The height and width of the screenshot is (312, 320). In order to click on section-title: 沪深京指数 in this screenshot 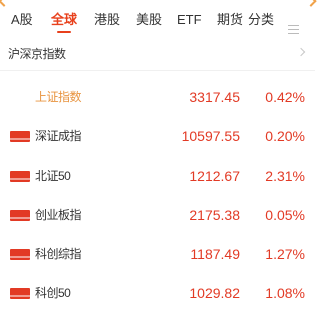, I will do `click(37, 53)`.